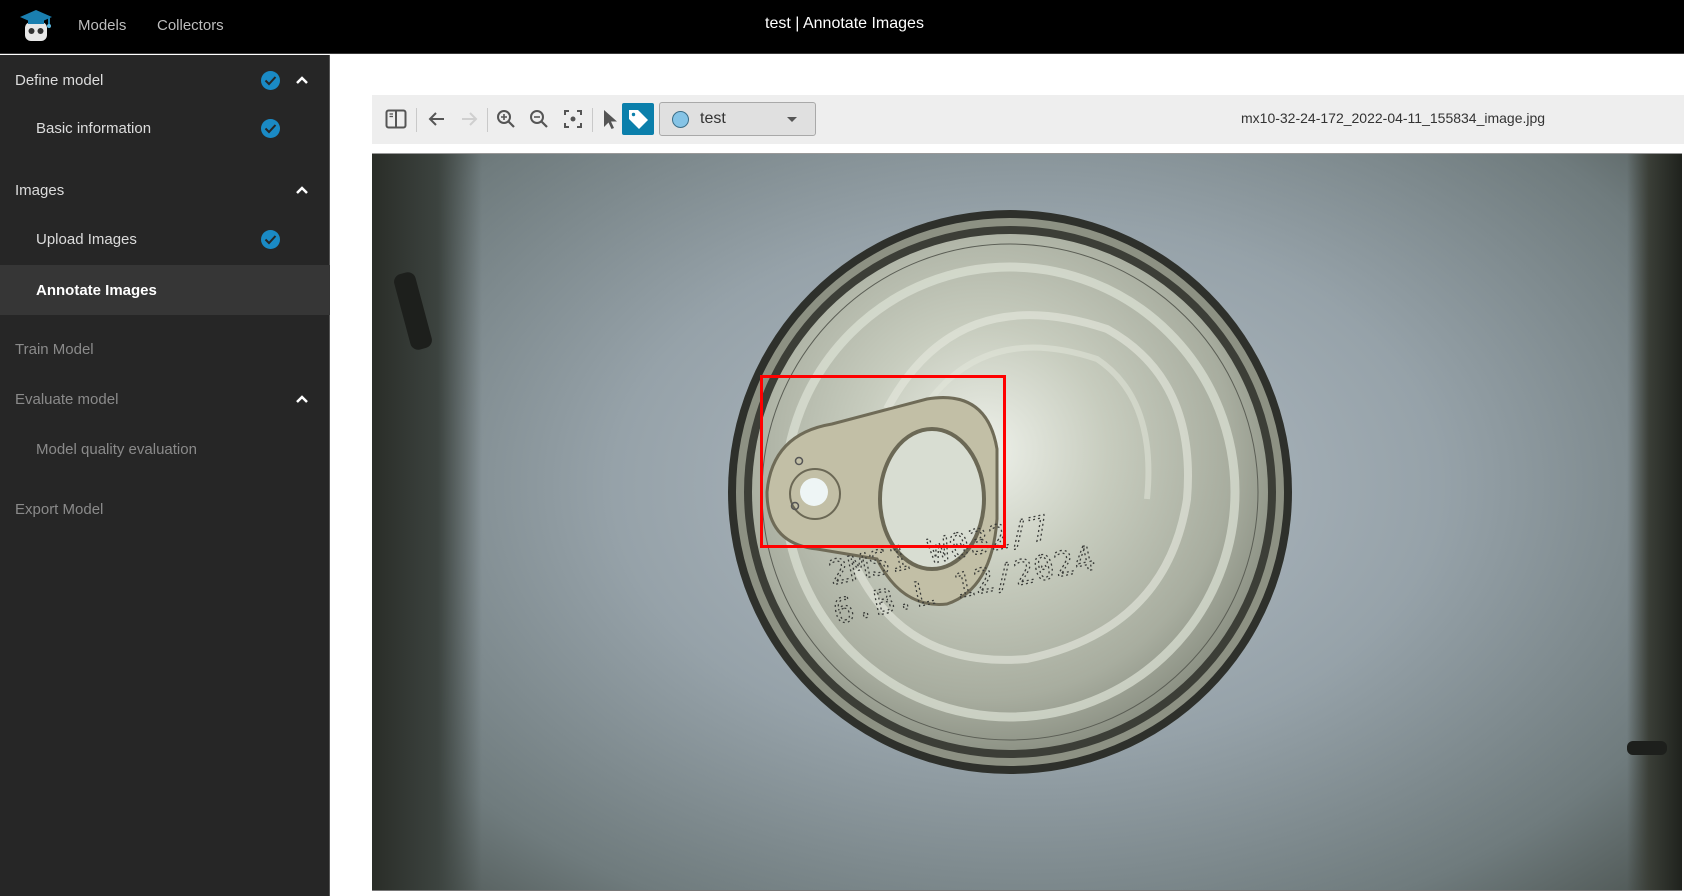 The height and width of the screenshot is (896, 1684). What do you see at coordinates (86, 239) in the screenshot?
I see `sidebar-item-label: Upload Images` at bounding box center [86, 239].